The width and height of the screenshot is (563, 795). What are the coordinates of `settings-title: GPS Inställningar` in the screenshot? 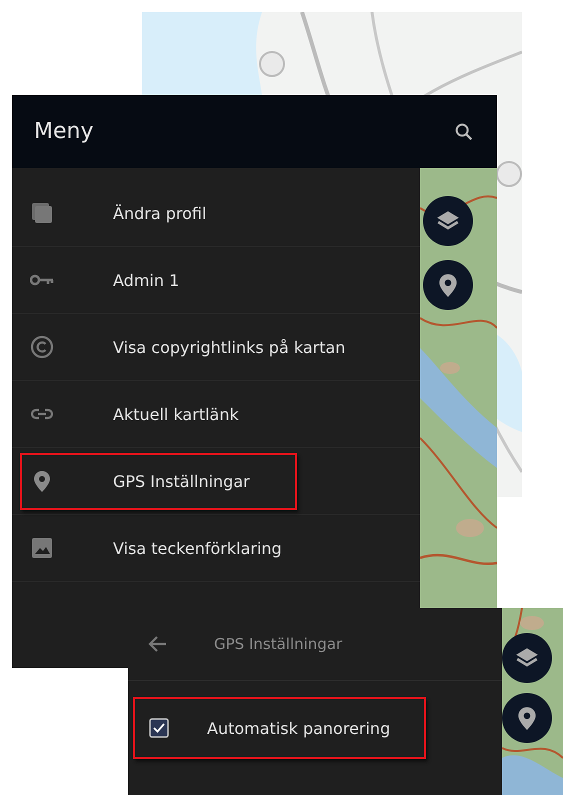 It's located at (278, 644).